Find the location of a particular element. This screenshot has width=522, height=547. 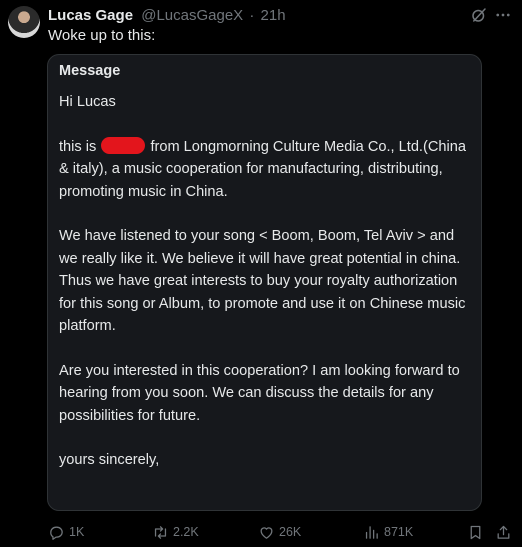

repost-button: 2.2K is located at coordinates (175, 532).